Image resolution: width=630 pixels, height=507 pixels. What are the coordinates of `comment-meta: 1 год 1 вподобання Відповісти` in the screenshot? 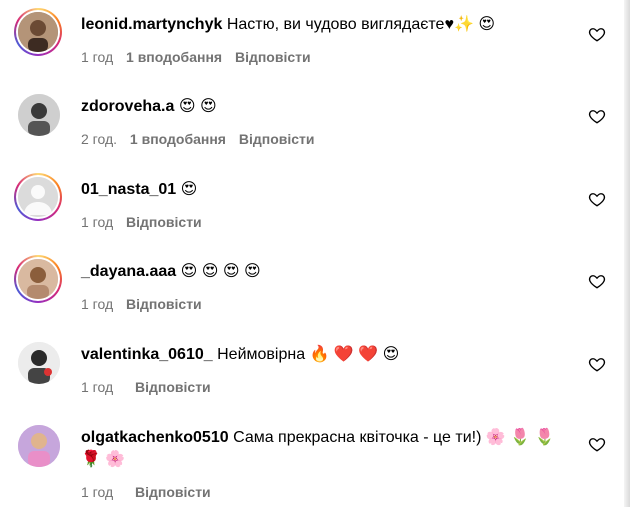 It's located at (200, 57).